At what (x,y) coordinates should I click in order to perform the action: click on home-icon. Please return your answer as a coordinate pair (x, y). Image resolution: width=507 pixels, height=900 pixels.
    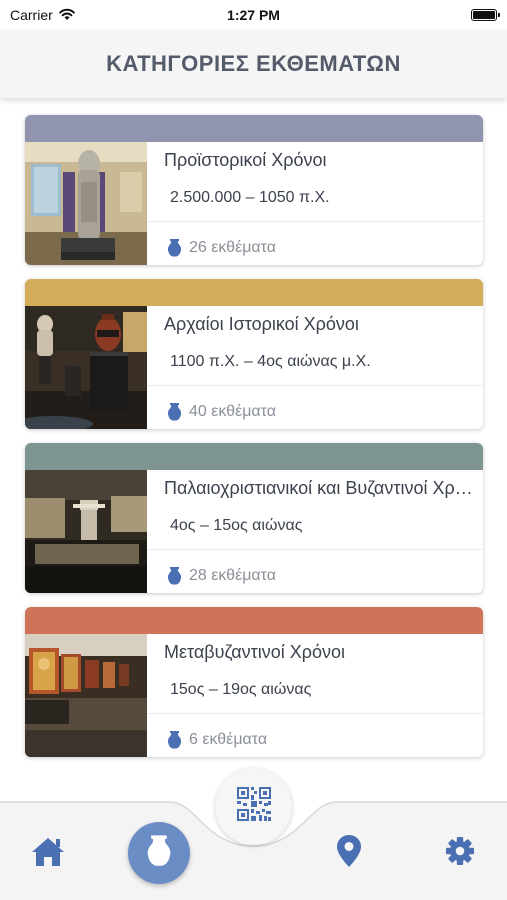
    Looking at the image, I should click on (48, 854).